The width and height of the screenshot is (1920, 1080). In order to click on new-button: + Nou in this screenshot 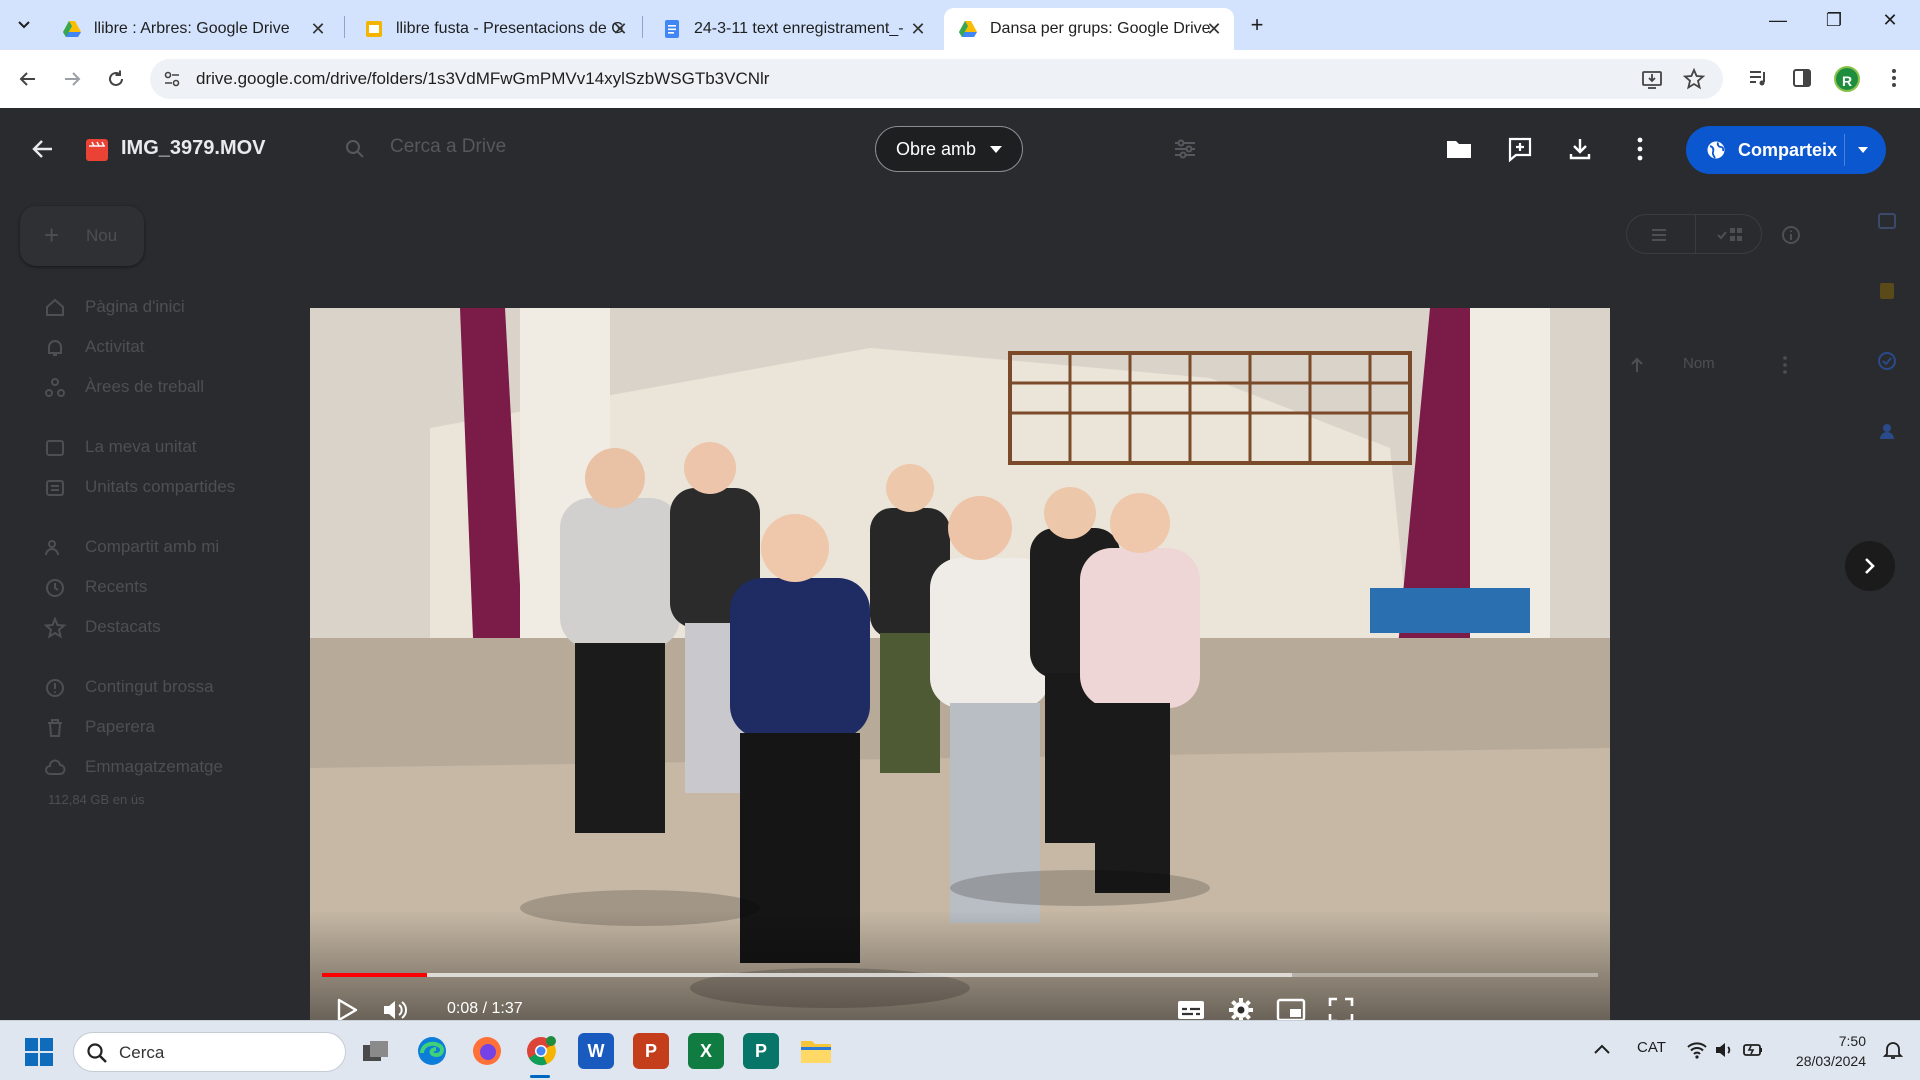, I will do `click(82, 236)`.